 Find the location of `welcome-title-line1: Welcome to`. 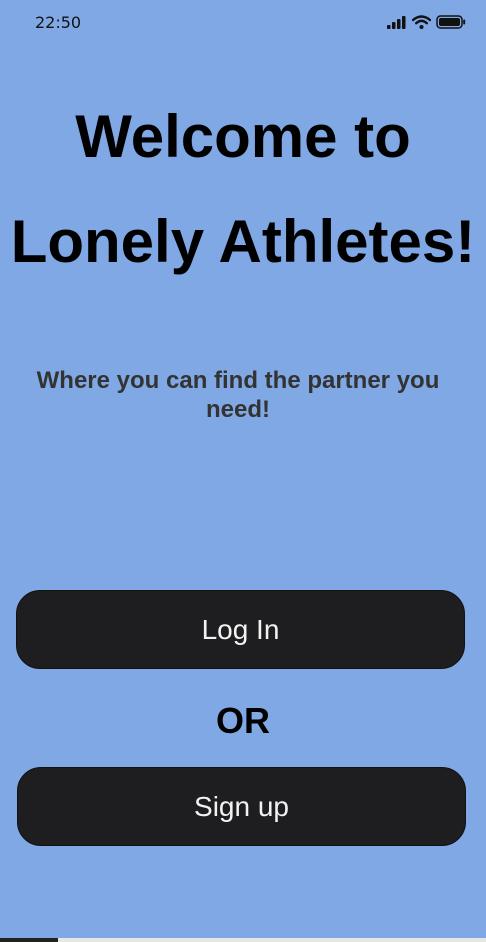

welcome-title-line1: Welcome to is located at coordinates (243, 136).